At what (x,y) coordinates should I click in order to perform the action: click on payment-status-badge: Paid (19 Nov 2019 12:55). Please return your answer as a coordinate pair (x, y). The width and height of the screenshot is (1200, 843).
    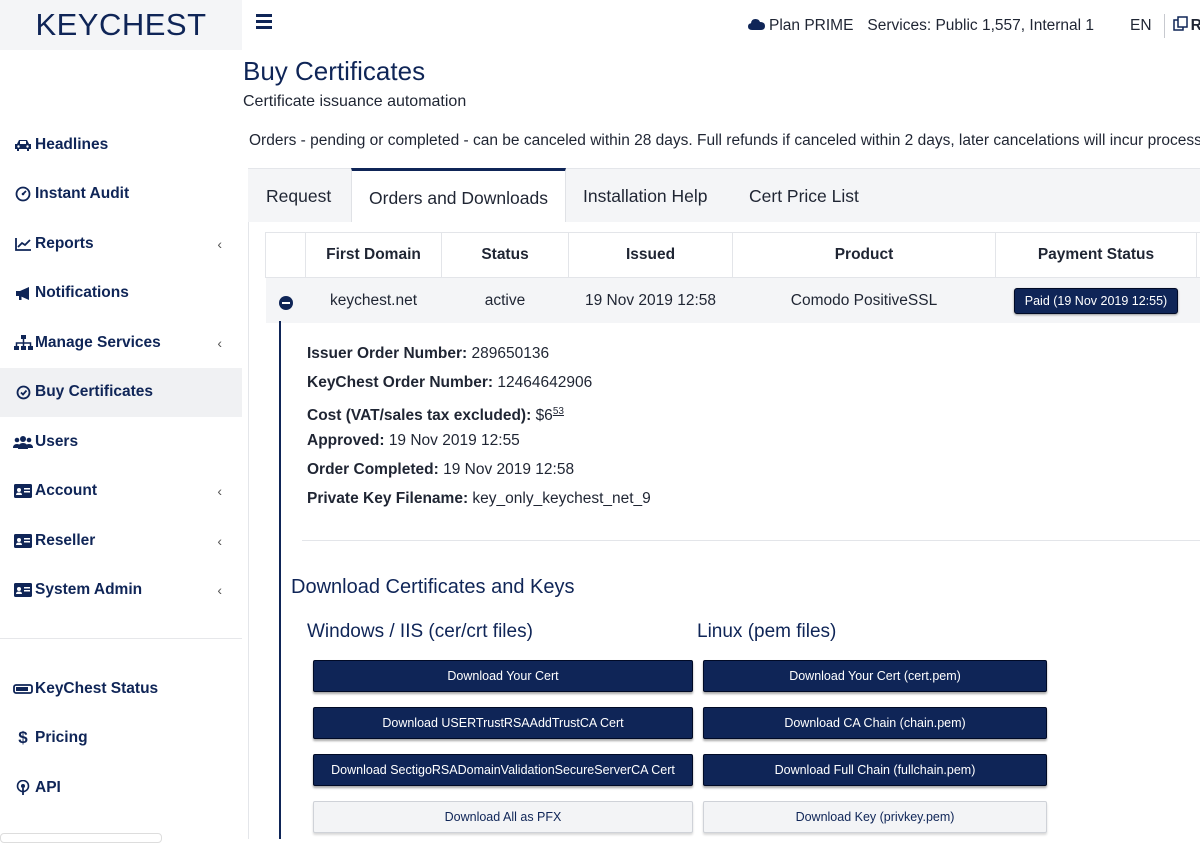
    Looking at the image, I should click on (1096, 301).